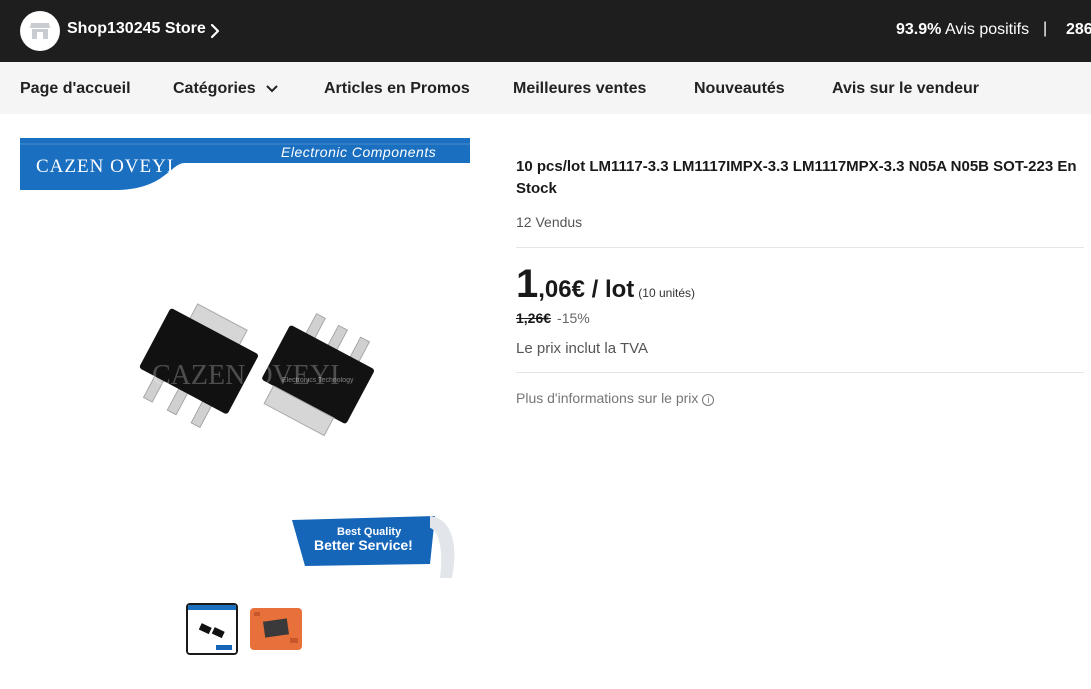 This screenshot has height=689, width=1091. What do you see at coordinates (666, 293) in the screenshot?
I see `price-units: (10 unités)` at bounding box center [666, 293].